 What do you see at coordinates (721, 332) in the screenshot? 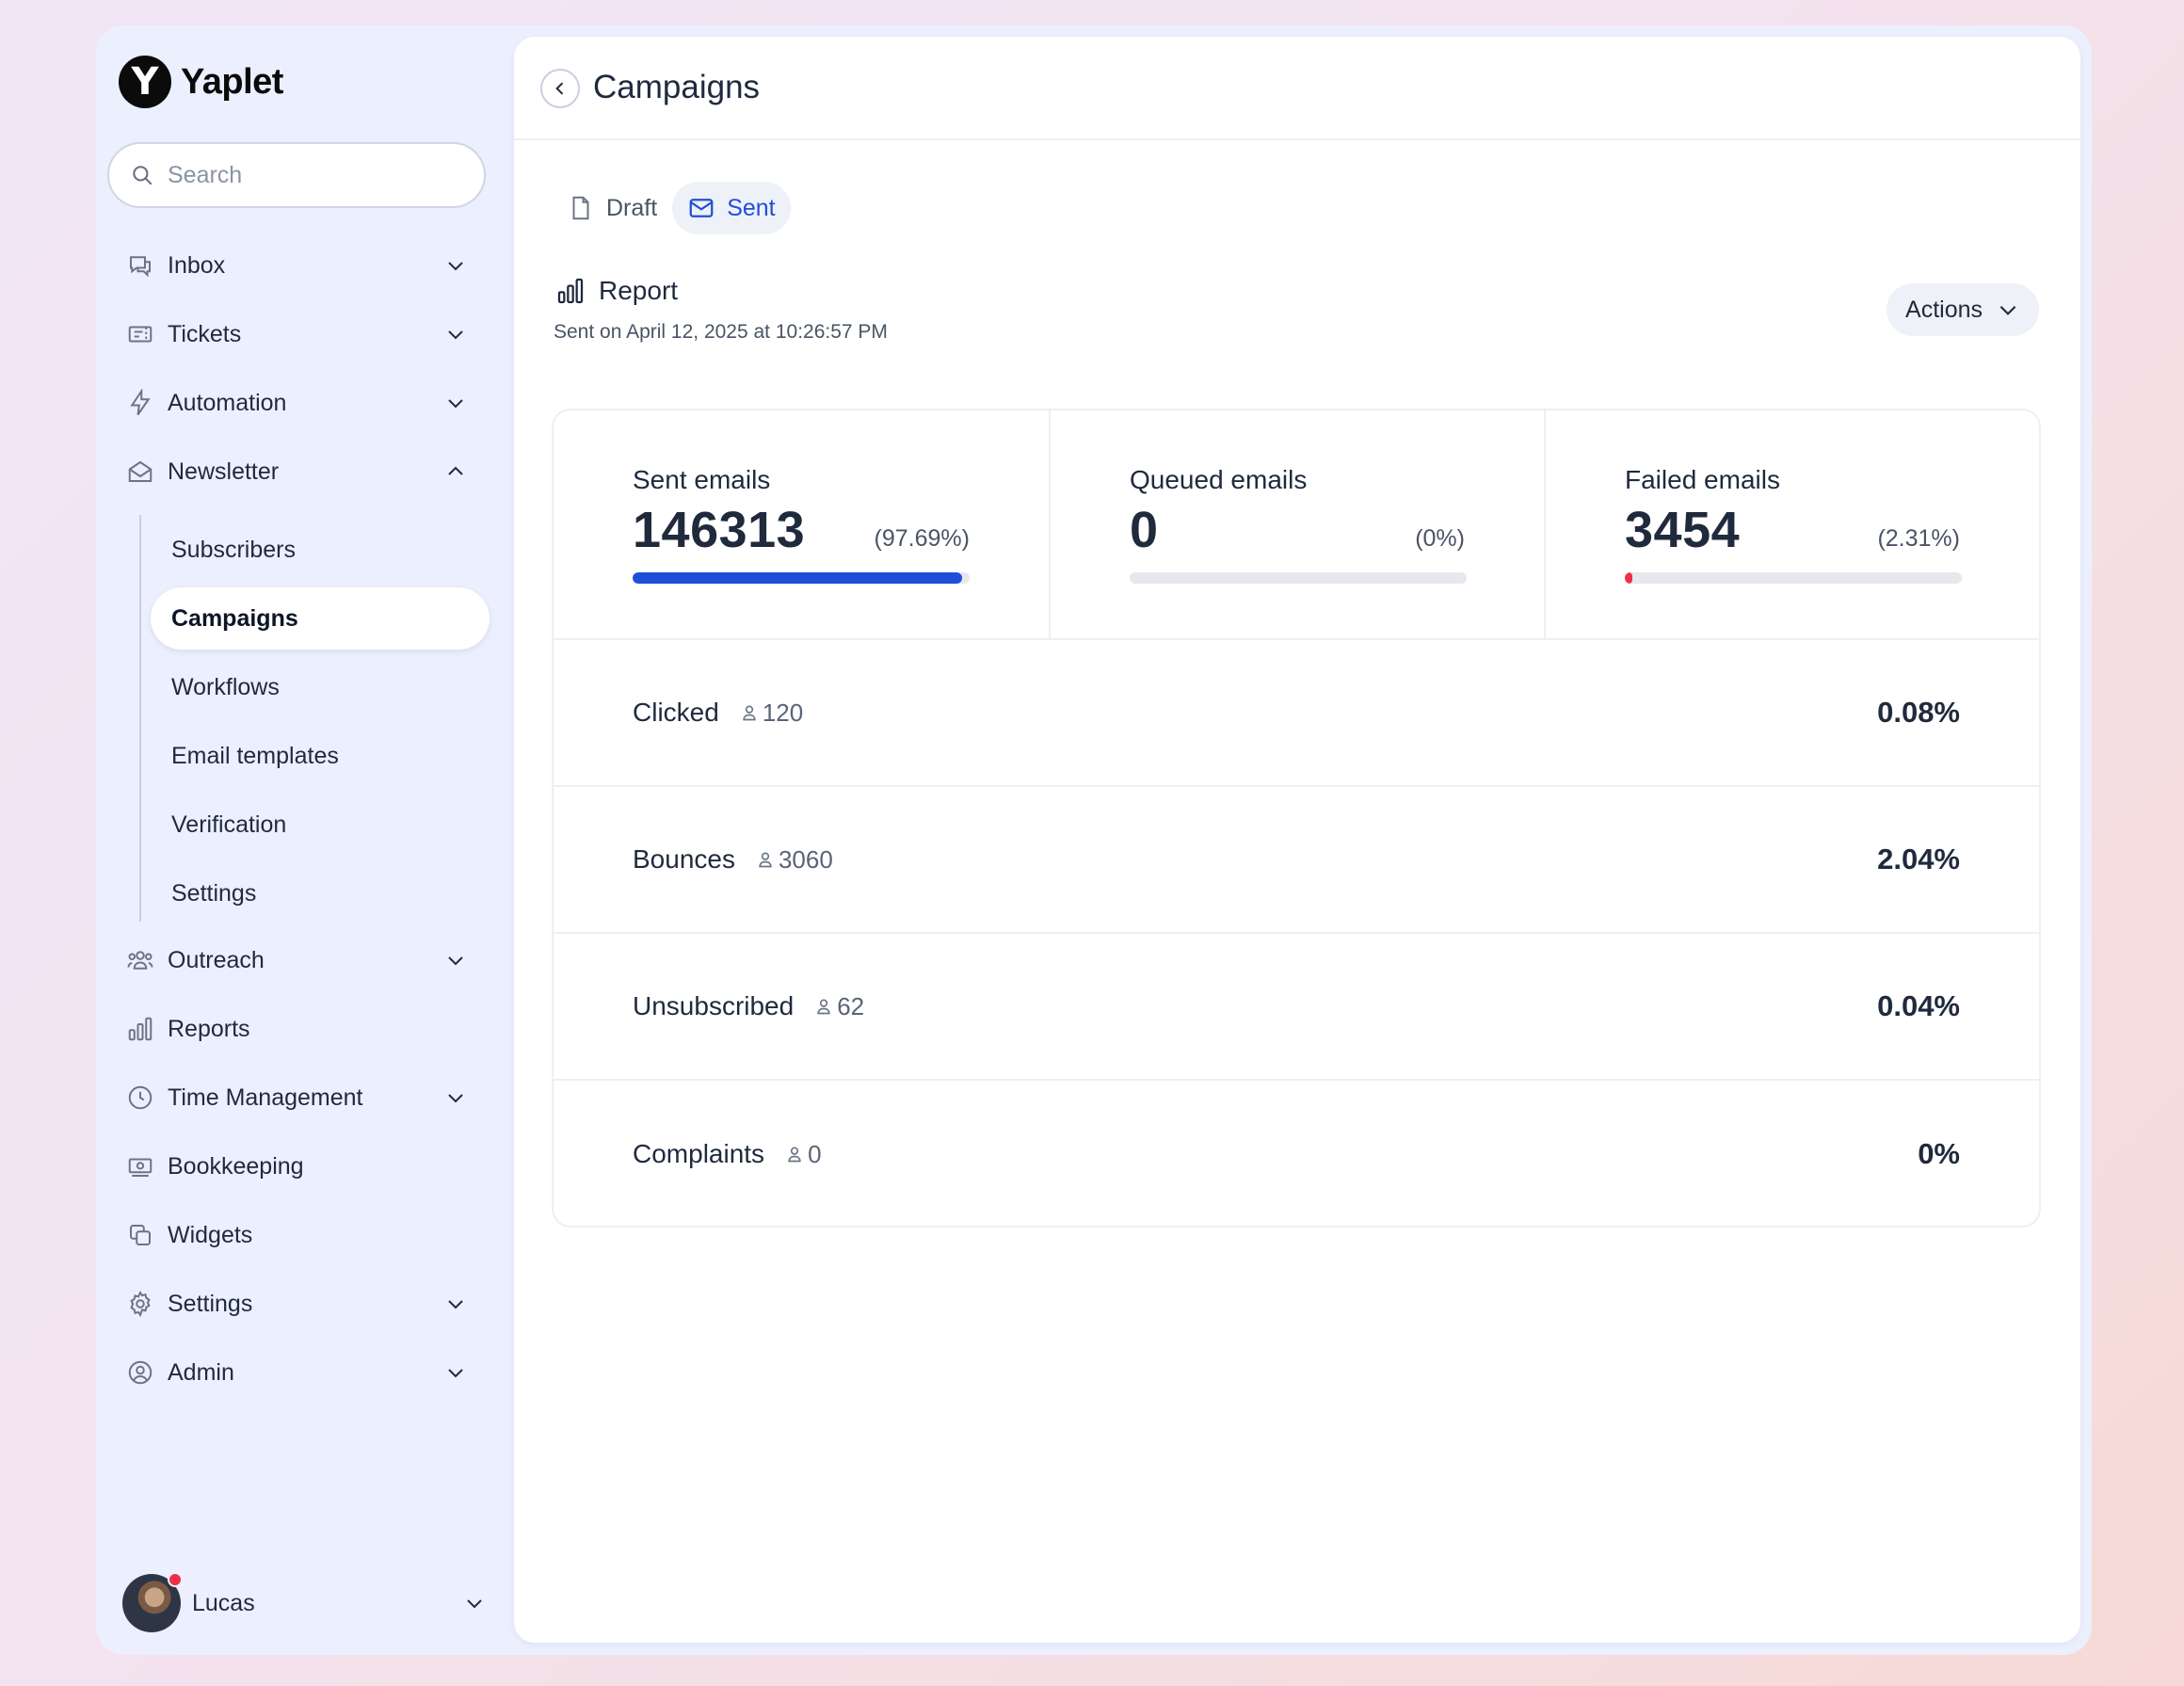
I see `report-sent-date: Sent on April 12, 2025 at 10:26:57 PM` at bounding box center [721, 332].